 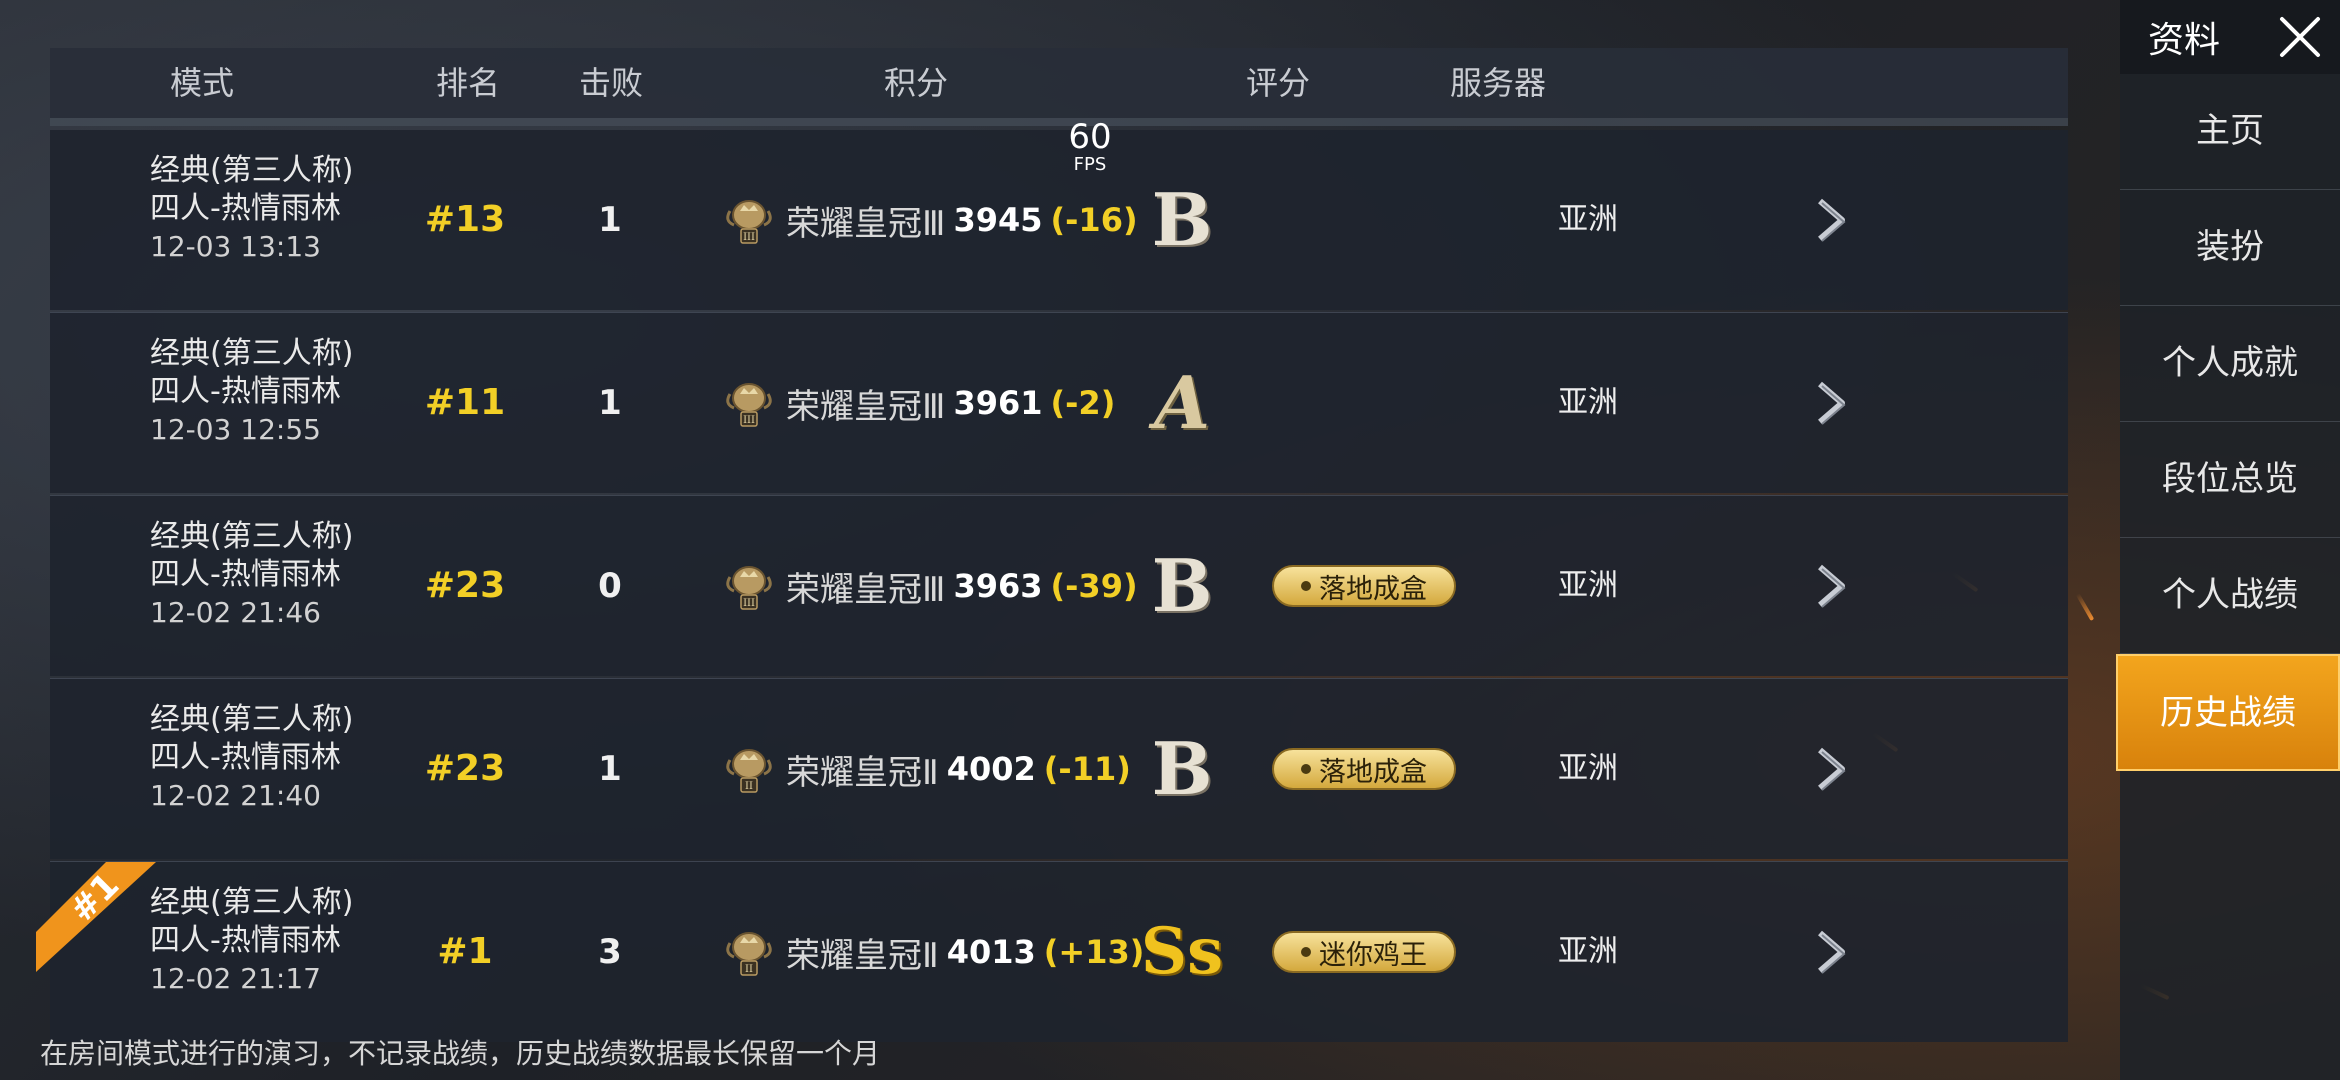 I want to click on fps-counter: 60 FPS, so click(x=1090, y=147).